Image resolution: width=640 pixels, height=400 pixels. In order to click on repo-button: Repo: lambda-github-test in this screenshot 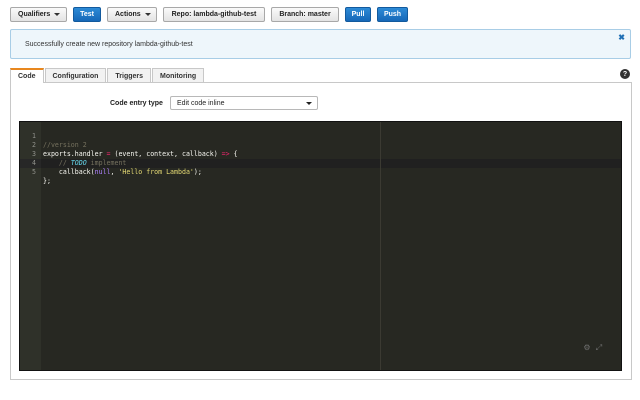, I will do `click(214, 14)`.